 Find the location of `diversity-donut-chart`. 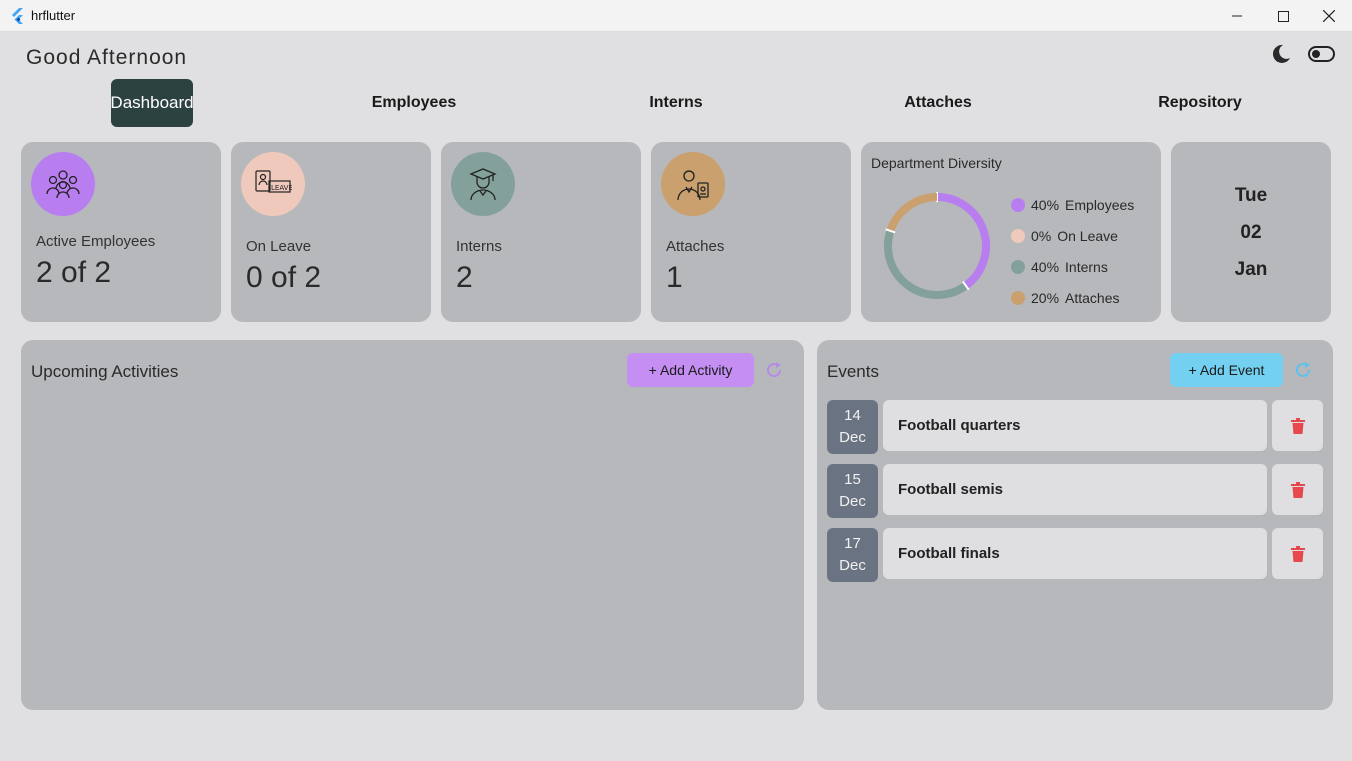

diversity-donut-chart is located at coordinates (937, 245).